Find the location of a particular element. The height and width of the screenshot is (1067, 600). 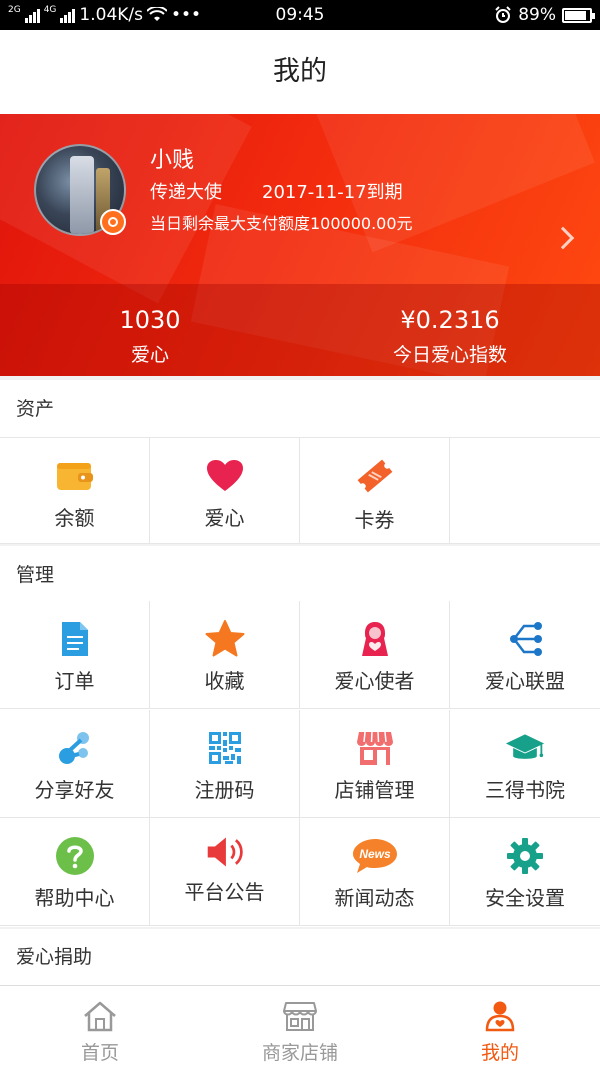

qrcode-icon is located at coordinates (225, 748).